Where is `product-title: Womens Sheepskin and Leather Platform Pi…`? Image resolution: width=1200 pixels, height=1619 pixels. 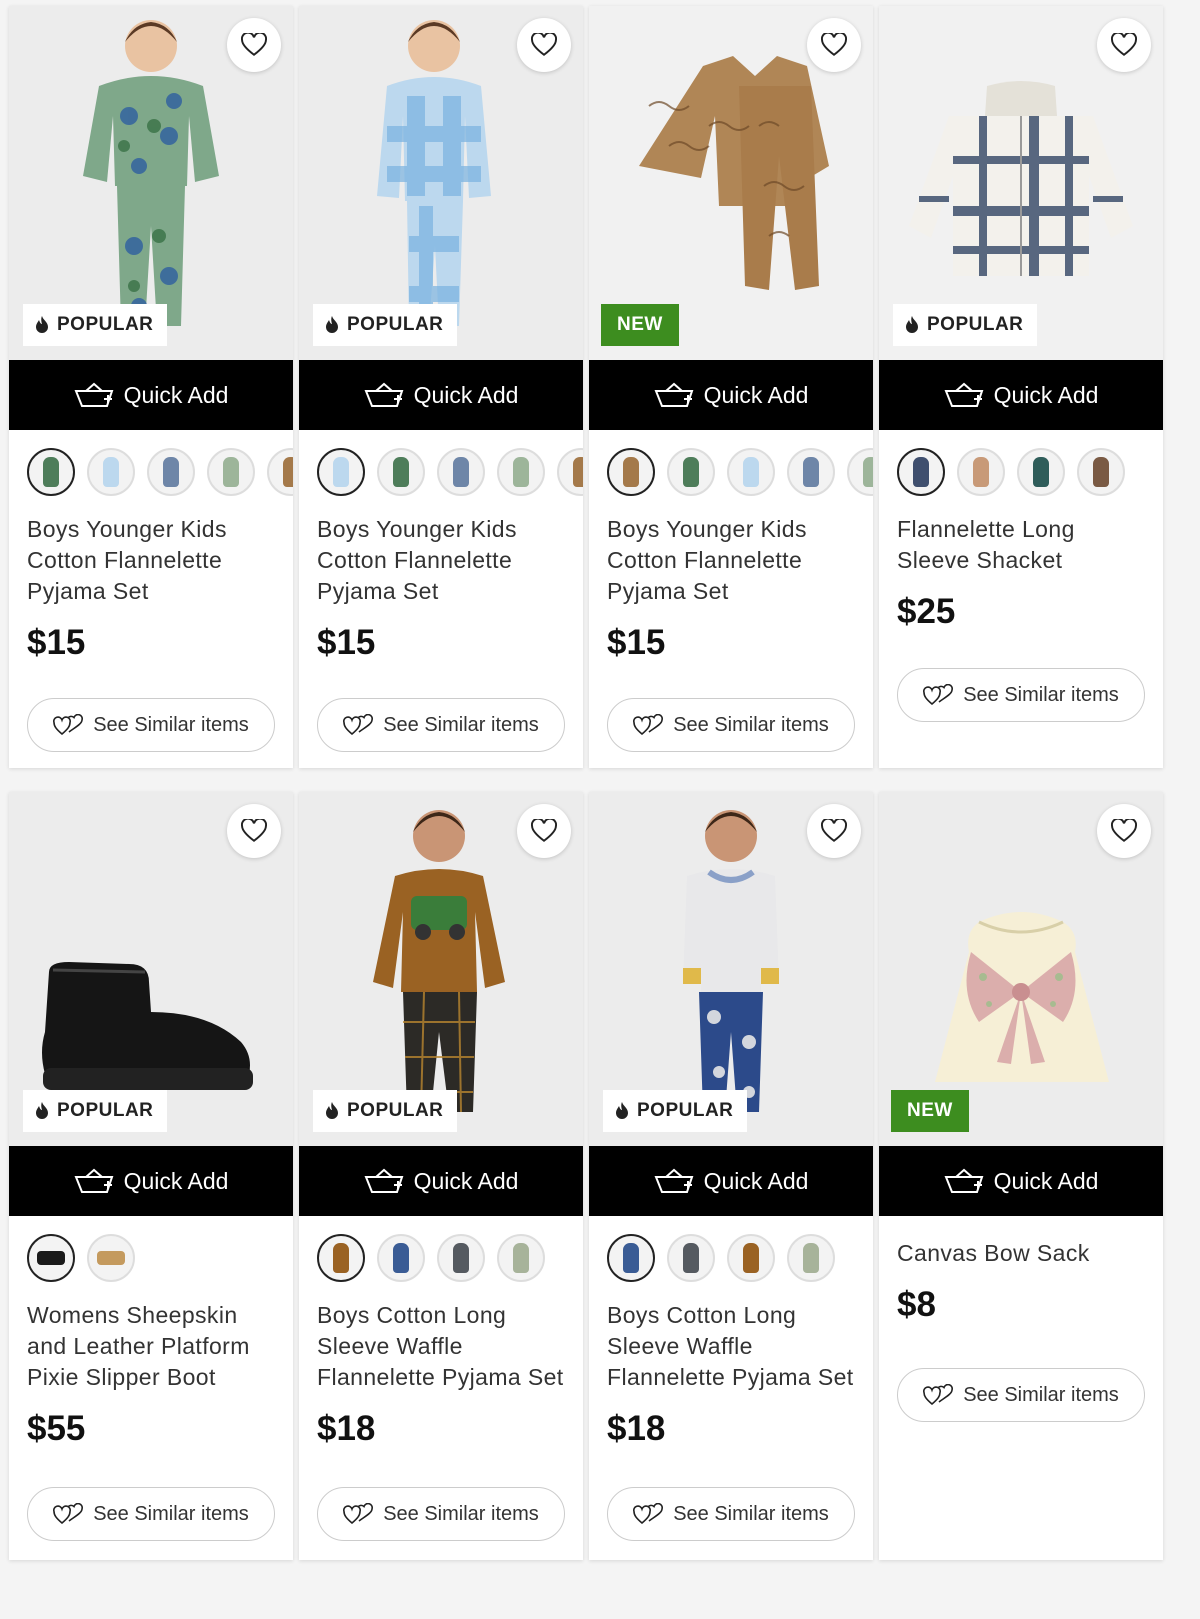 product-title: Womens Sheepskin and Leather Platform Pi… is located at coordinates (151, 1346).